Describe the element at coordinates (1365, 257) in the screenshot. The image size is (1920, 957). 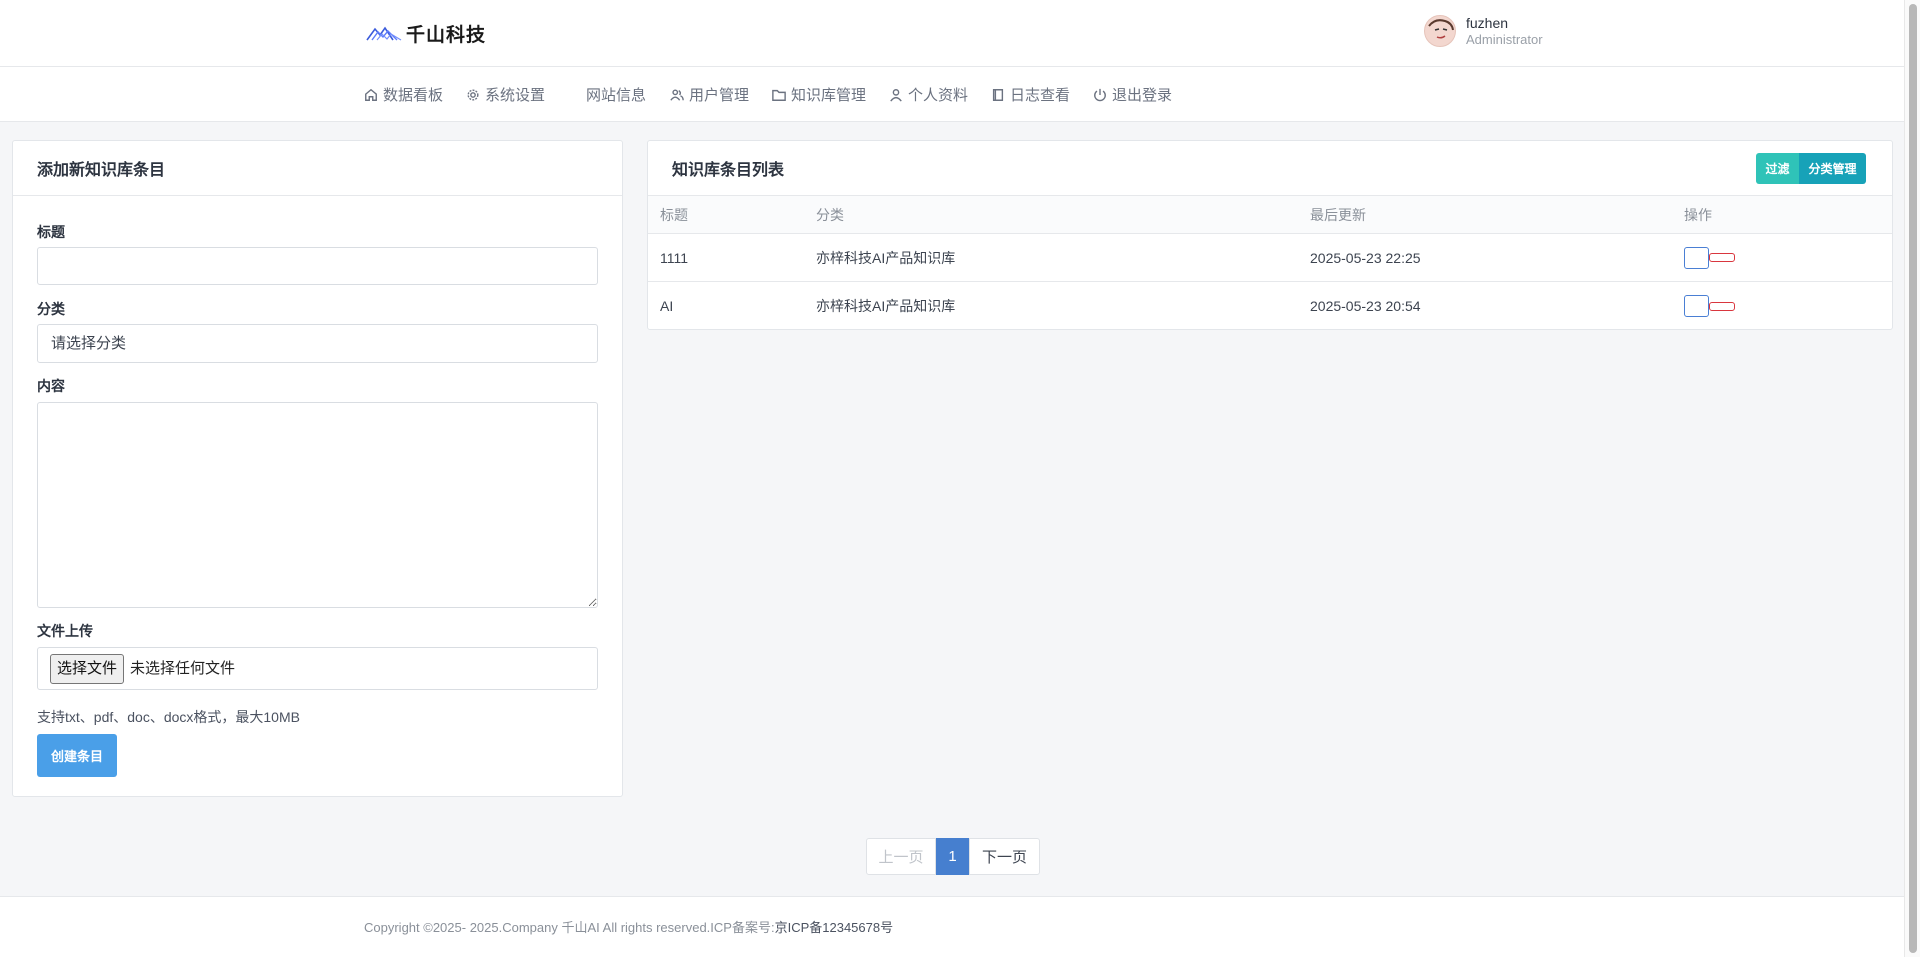
I see `row-updated: 2025-05-23 22:25` at that location.